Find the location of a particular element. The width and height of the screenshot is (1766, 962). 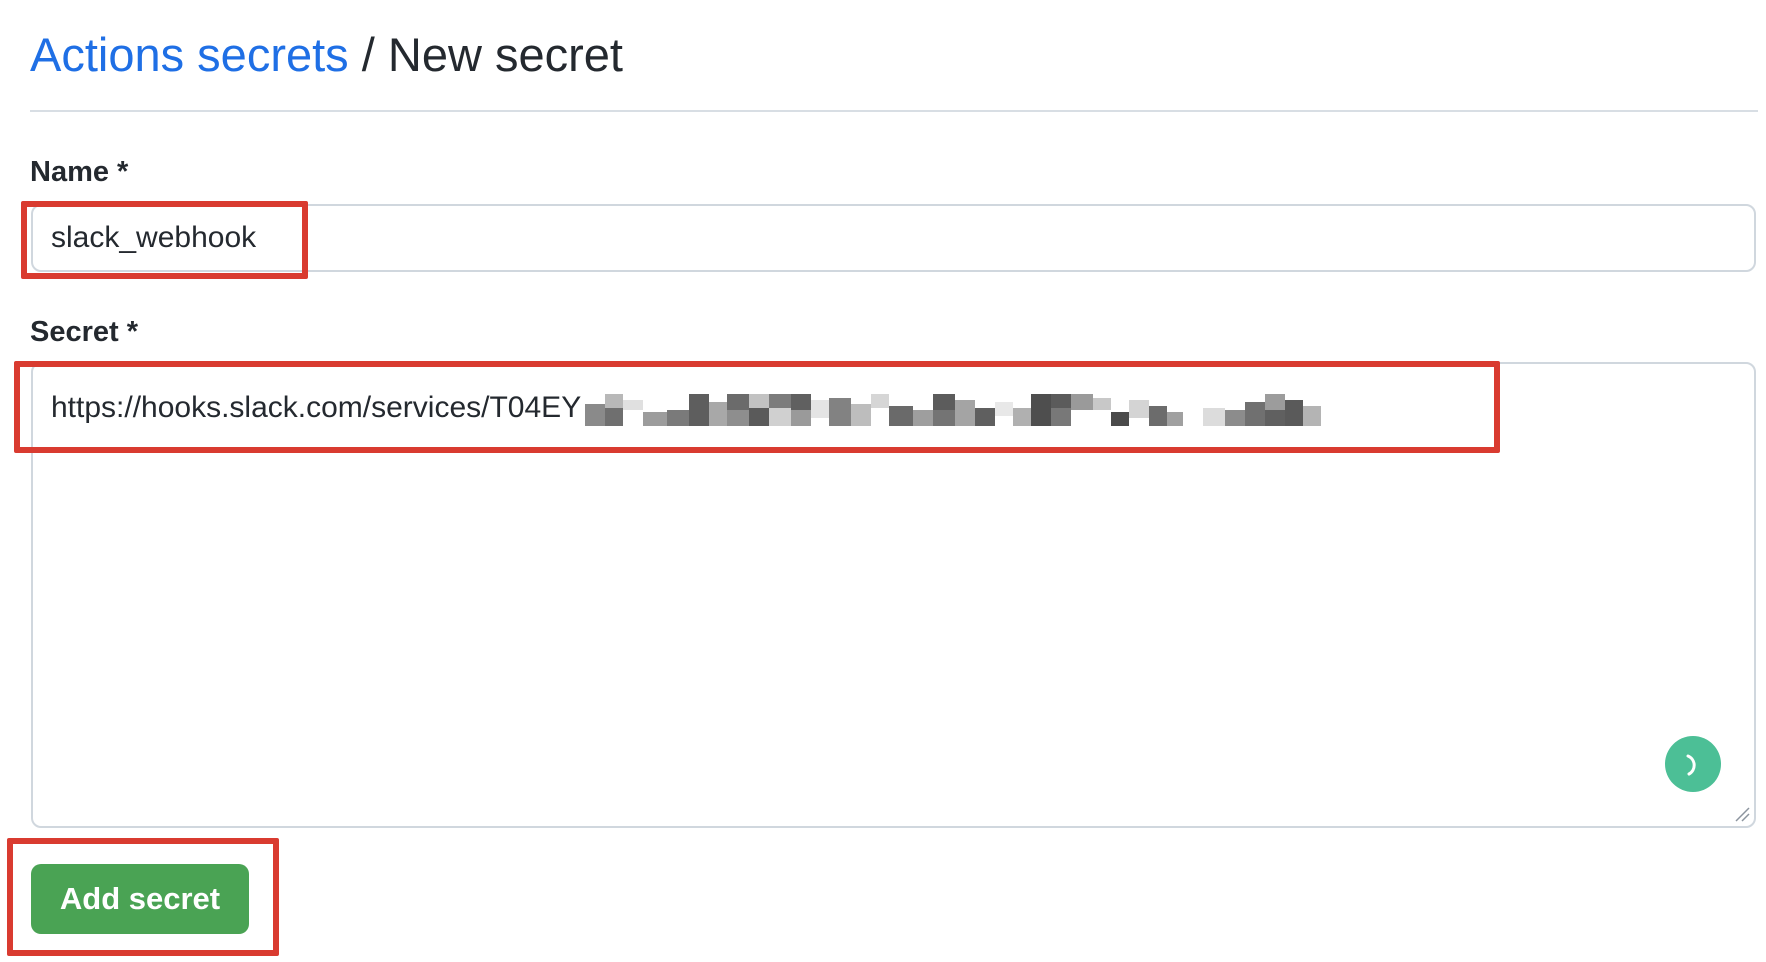

loading-spinner-icon is located at coordinates (1693, 764).